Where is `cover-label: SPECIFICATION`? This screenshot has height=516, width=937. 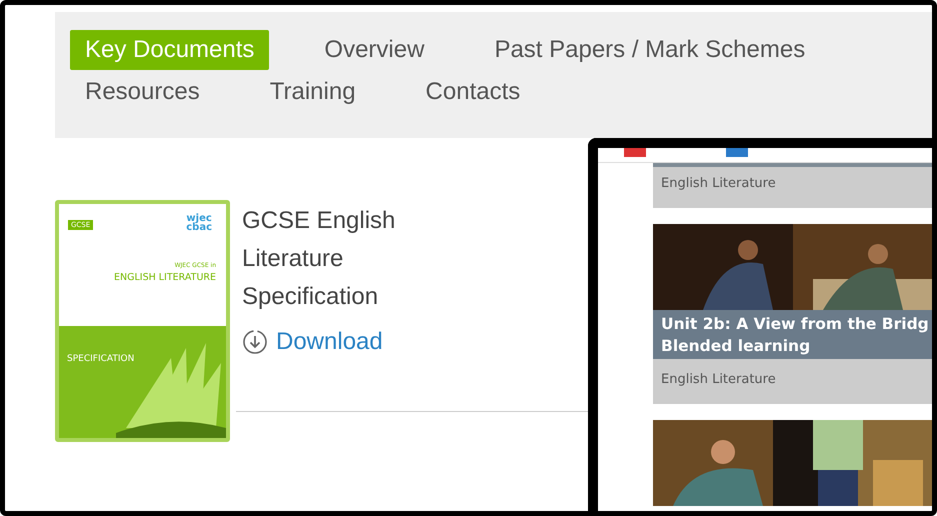
cover-label: SPECIFICATION is located at coordinates (100, 359).